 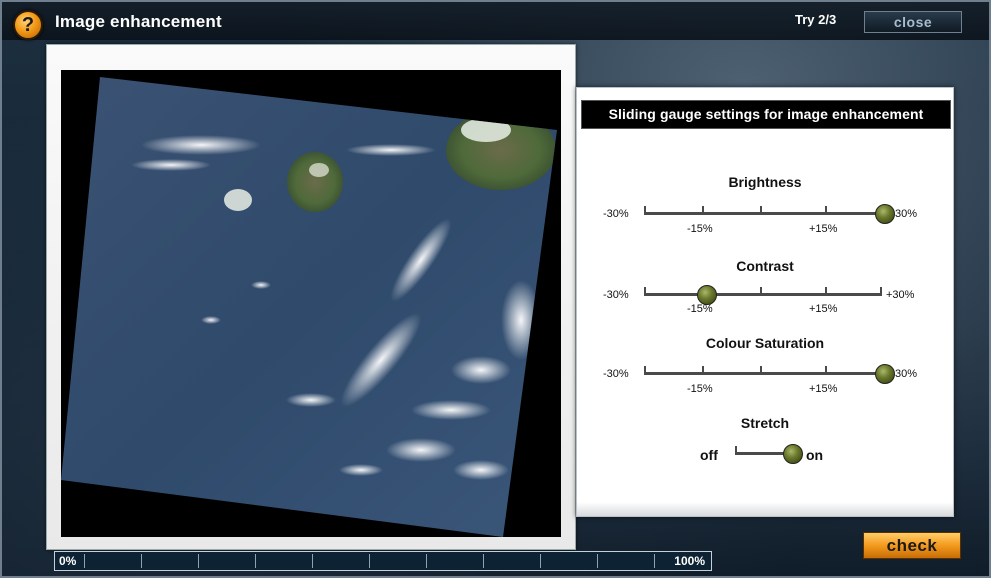 What do you see at coordinates (823, 389) in the screenshot?
I see `saturation-mark-plus: +15%` at bounding box center [823, 389].